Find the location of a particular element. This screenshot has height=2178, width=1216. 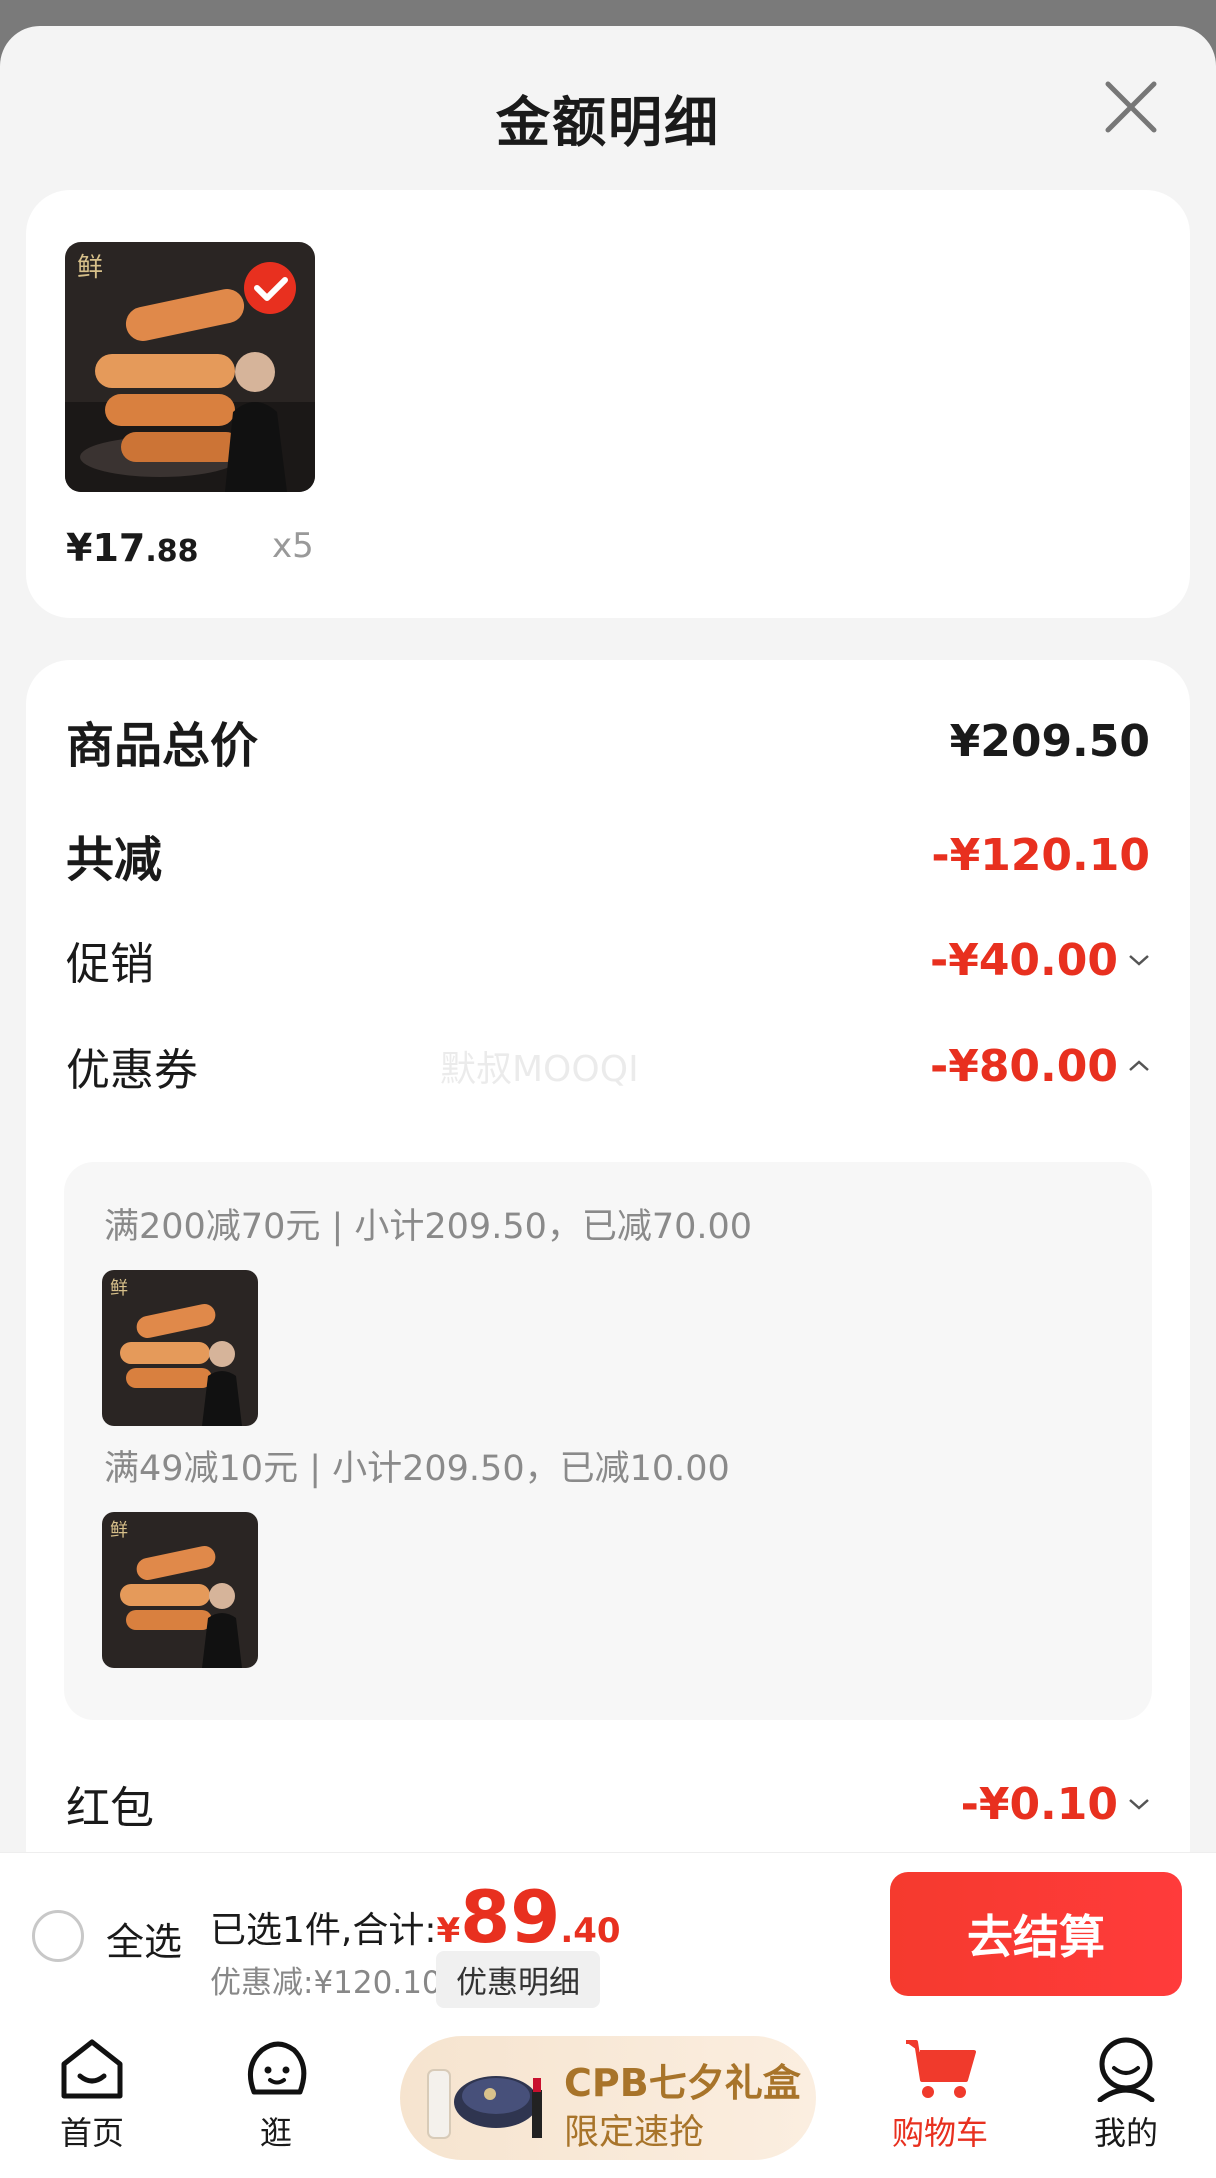

product-price: ¥17.88 is located at coordinates (132, 548).